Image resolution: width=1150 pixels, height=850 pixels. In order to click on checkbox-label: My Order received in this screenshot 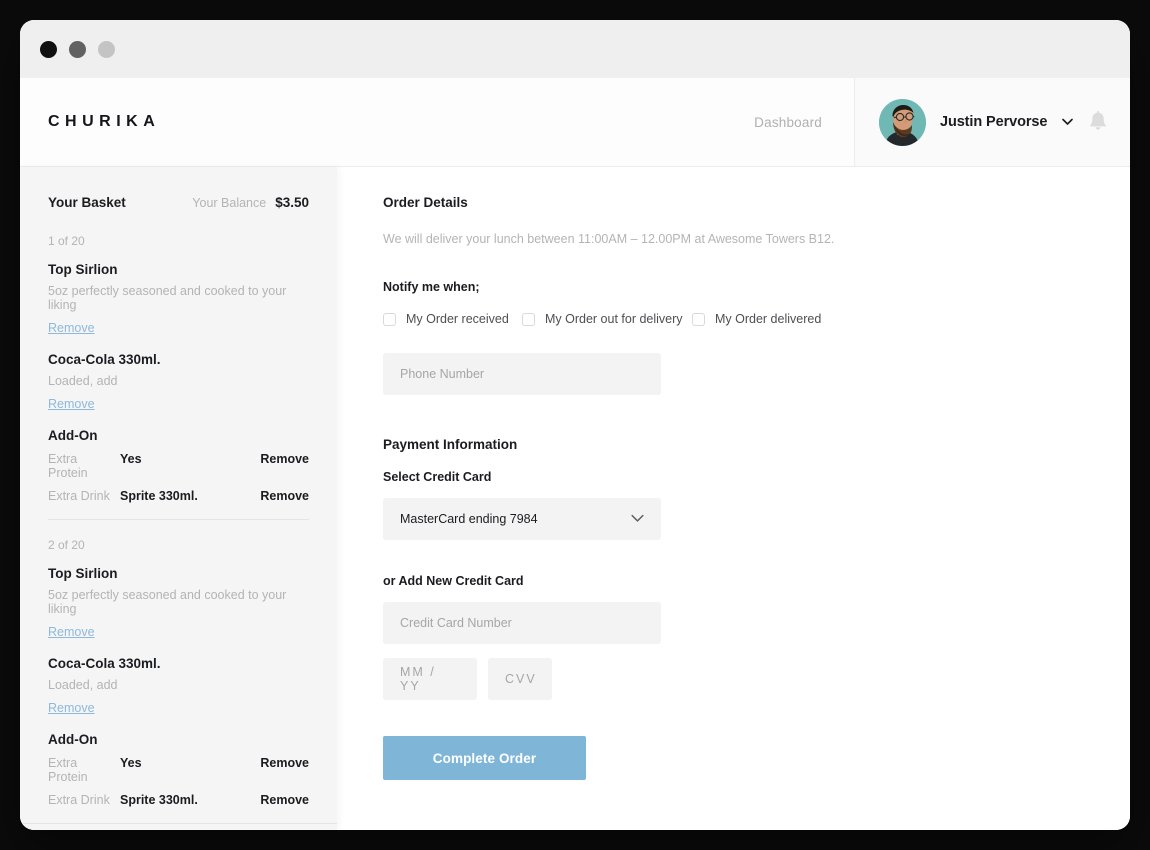, I will do `click(457, 319)`.